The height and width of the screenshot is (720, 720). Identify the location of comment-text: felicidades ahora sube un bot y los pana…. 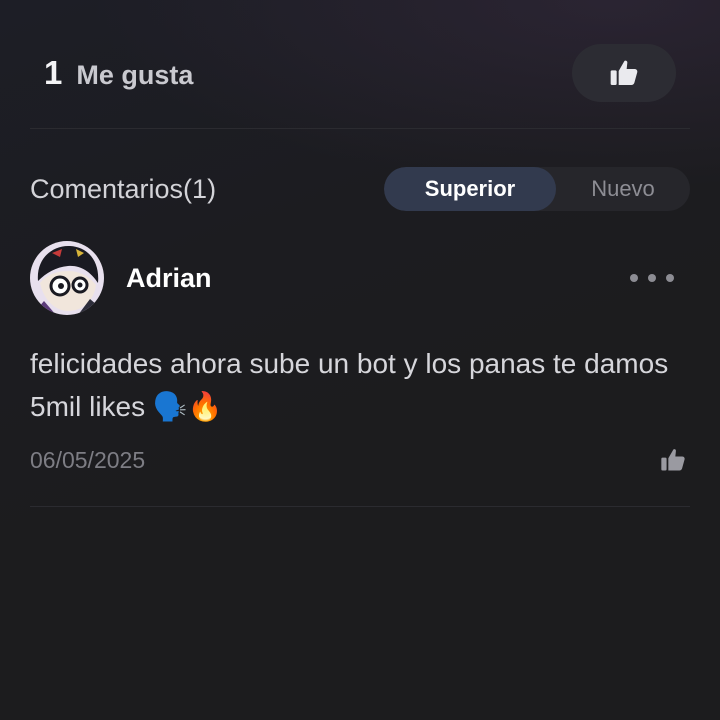
(349, 385).